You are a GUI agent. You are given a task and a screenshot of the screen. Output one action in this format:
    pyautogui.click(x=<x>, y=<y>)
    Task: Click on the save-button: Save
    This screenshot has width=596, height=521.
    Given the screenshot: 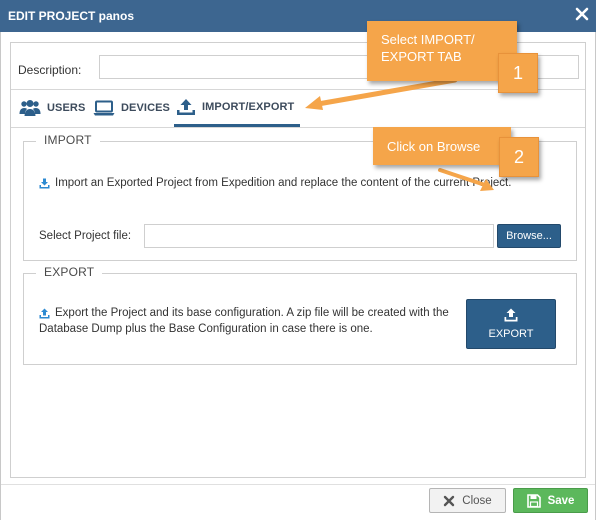 What is the action you would take?
    pyautogui.click(x=550, y=500)
    